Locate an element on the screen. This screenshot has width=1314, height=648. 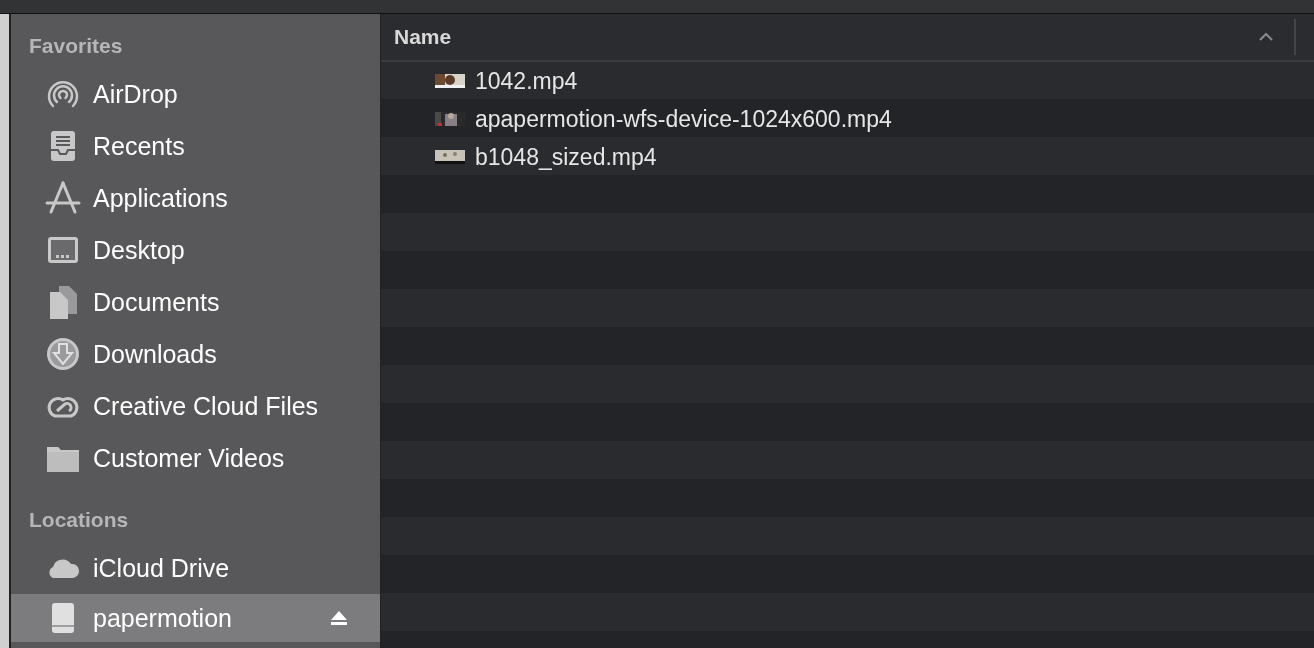
app-store-icon is located at coordinates (63, 198).